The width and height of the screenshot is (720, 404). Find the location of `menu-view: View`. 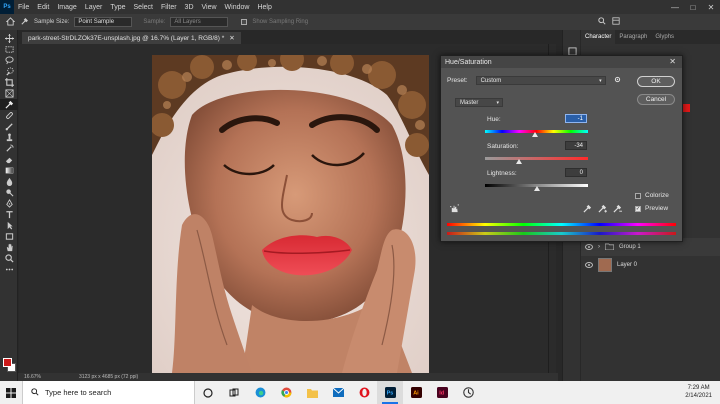

menu-view: View is located at coordinates (209, 7).